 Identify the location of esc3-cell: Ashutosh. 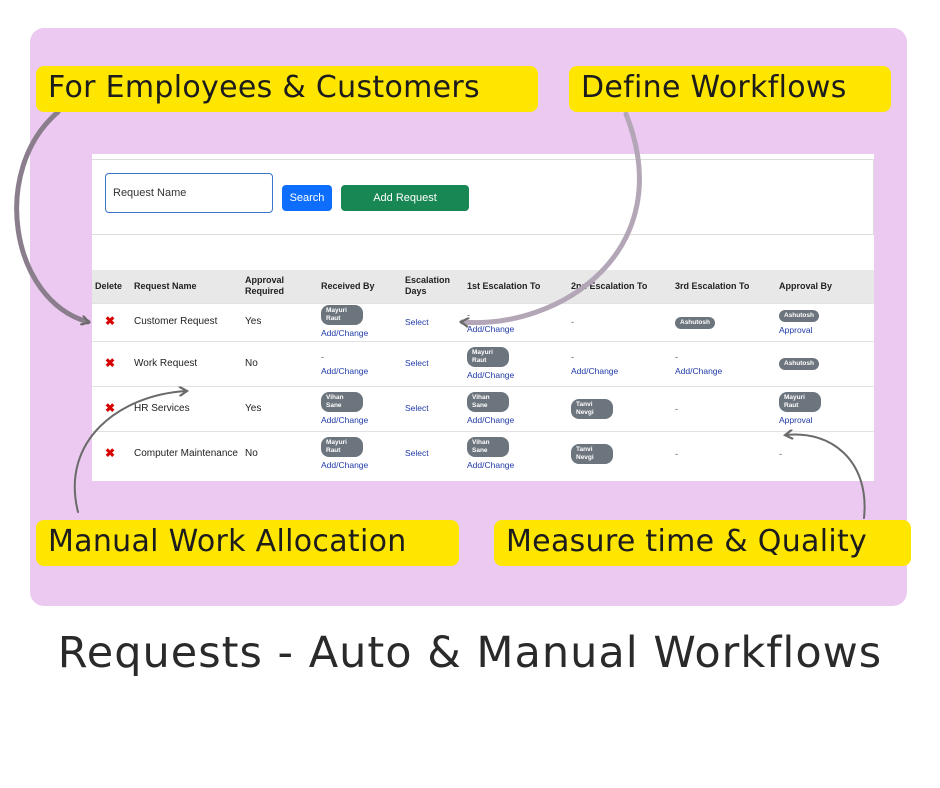
(724, 321).